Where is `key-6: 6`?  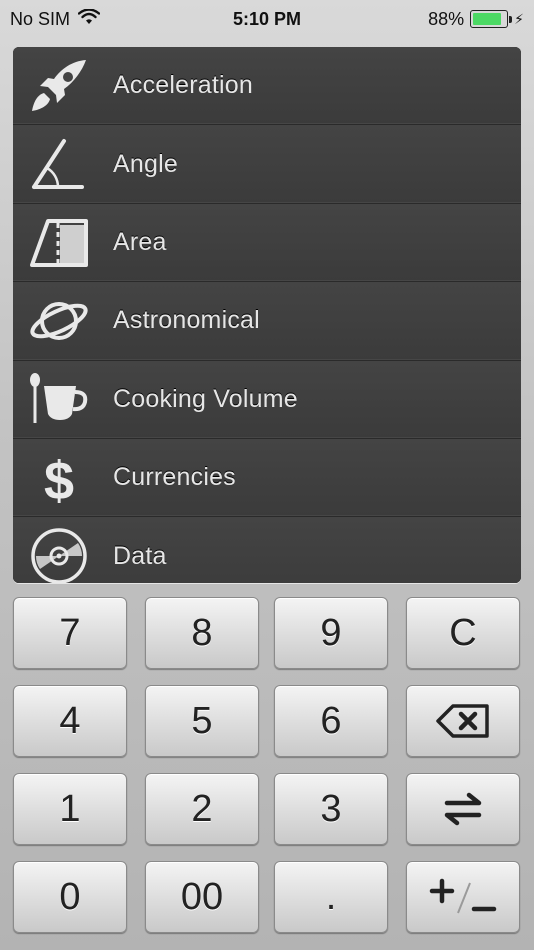 key-6: 6 is located at coordinates (331, 721).